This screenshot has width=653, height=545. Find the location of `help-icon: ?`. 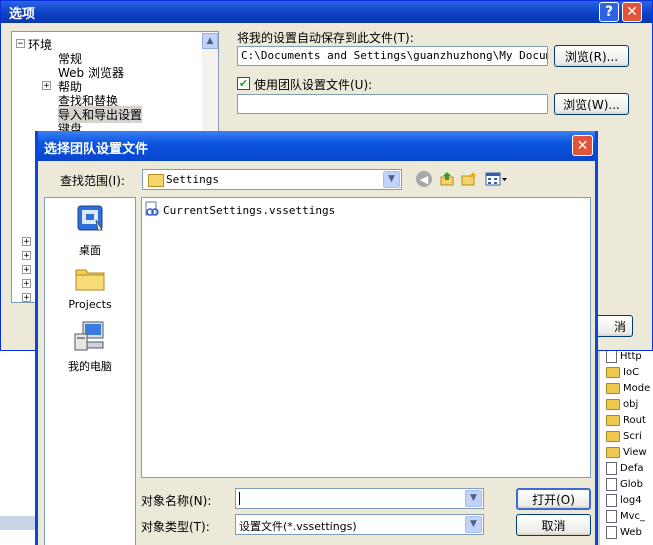

help-icon: ? is located at coordinates (609, 12).